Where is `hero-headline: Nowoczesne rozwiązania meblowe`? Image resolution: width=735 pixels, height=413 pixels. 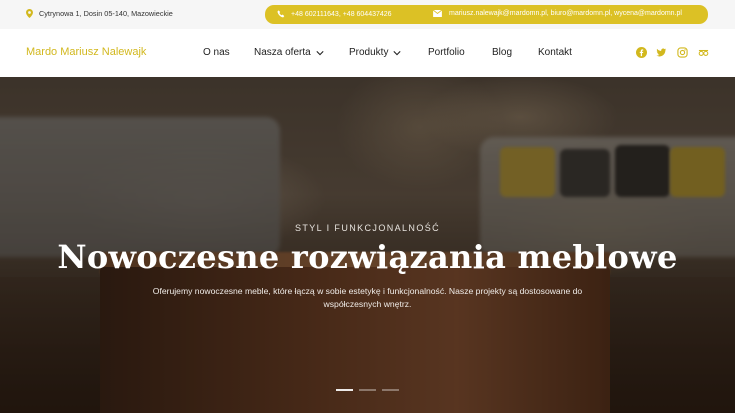 hero-headline: Nowoczesne rozwiązania meblowe is located at coordinates (367, 257).